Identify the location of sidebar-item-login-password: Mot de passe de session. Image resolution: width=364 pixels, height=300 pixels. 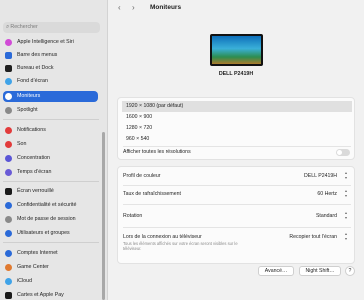
(50, 219).